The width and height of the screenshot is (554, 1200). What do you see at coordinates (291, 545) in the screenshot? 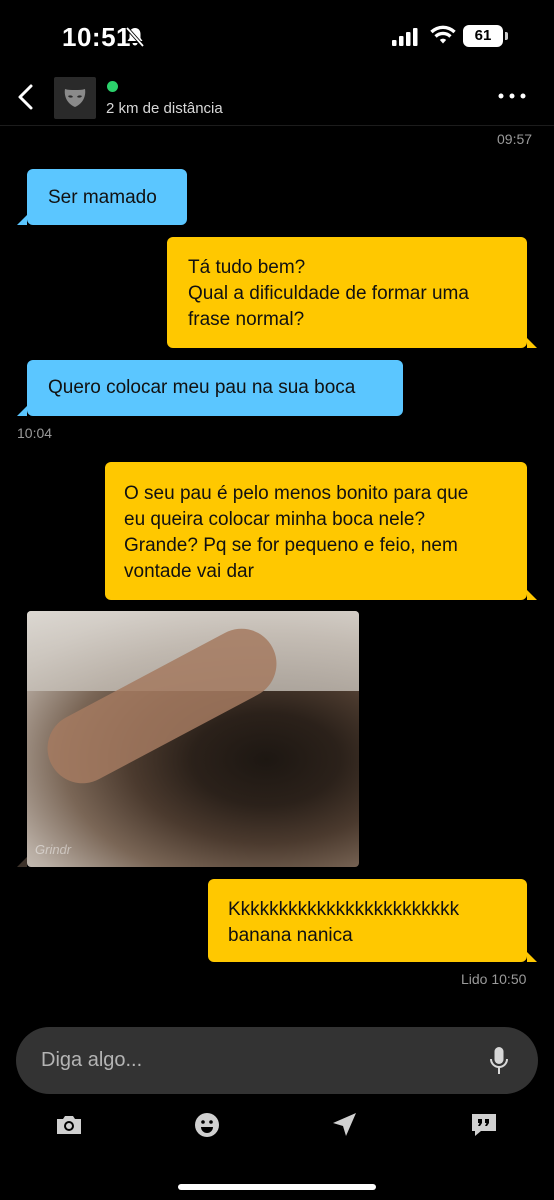
I see `message-line: Grande? Pq se for pequeno e feio, nem` at bounding box center [291, 545].